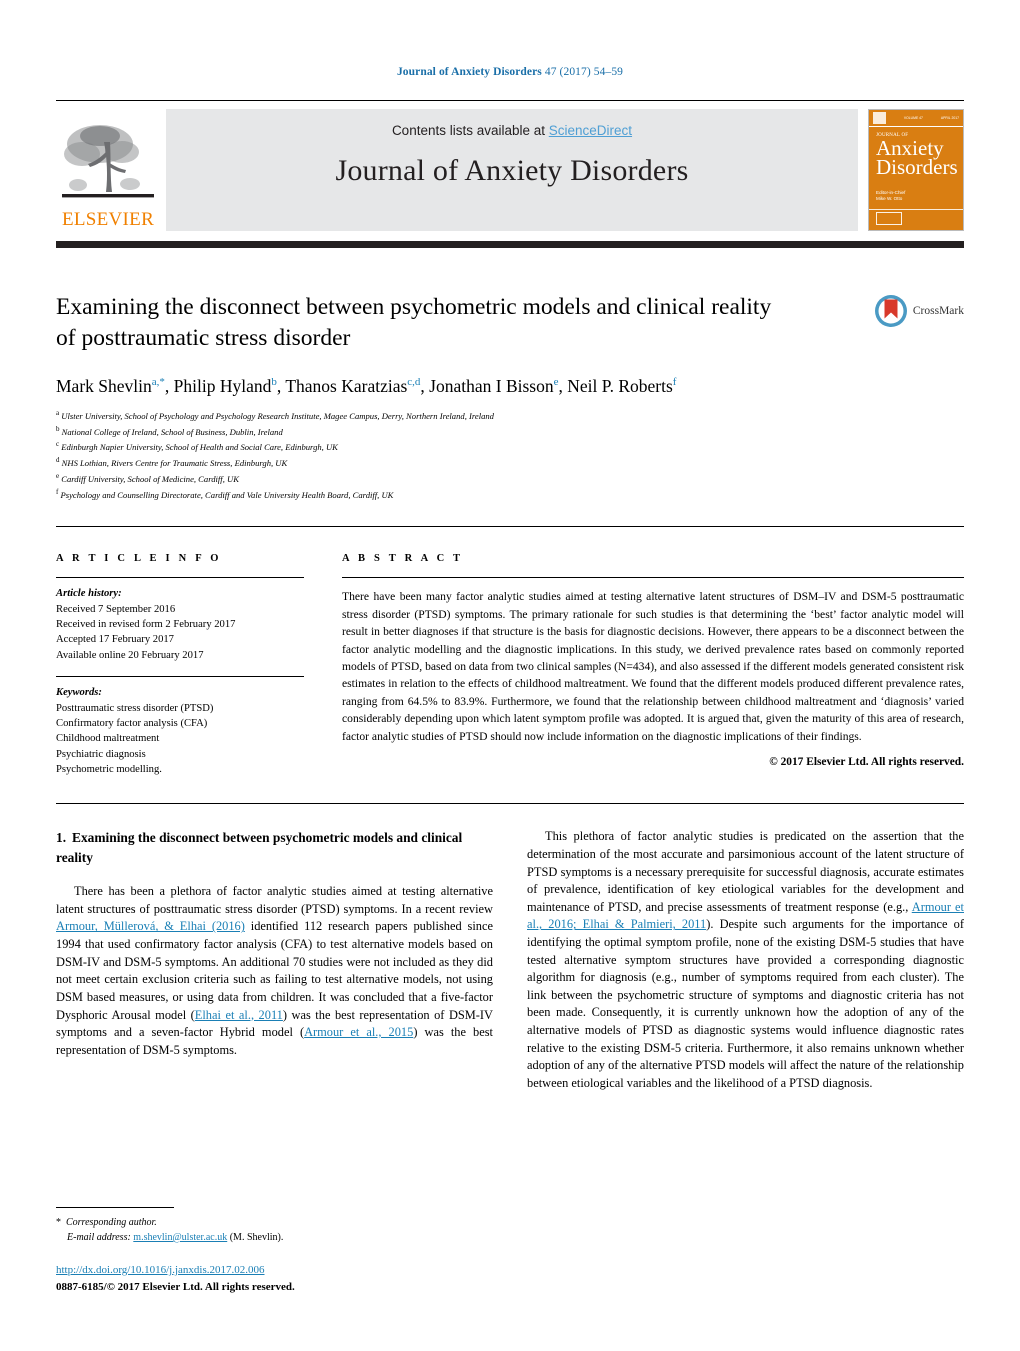 The width and height of the screenshot is (1020, 1351). What do you see at coordinates (109, 769) in the screenshot?
I see `keyword-item: Psychometric modelling.` at bounding box center [109, 769].